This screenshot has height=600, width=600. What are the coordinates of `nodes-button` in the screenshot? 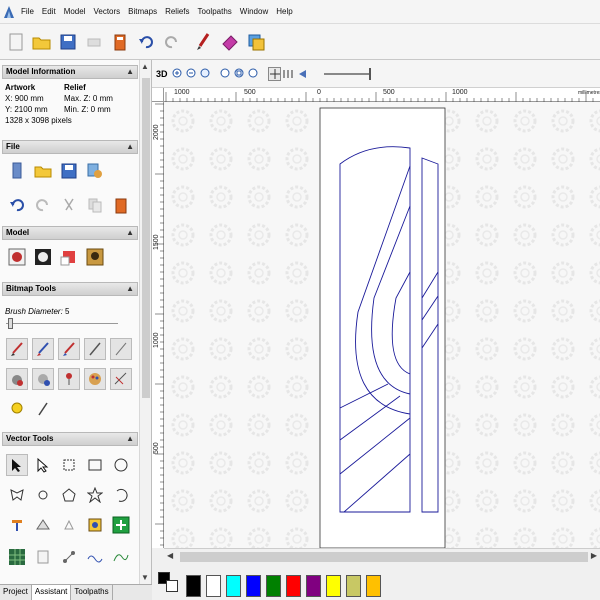 It's located at (69, 557).